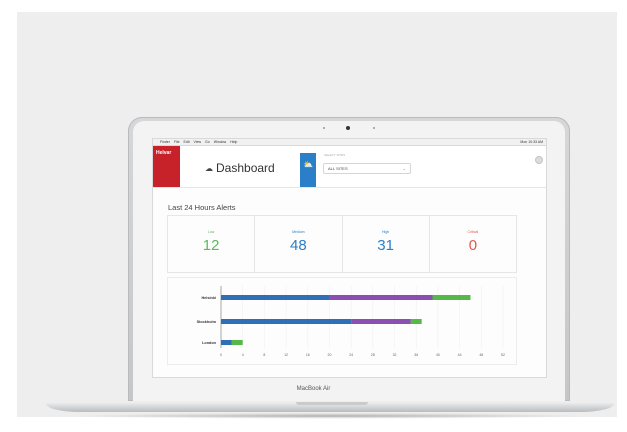  I want to click on x-tick-label: 52, so click(503, 355).